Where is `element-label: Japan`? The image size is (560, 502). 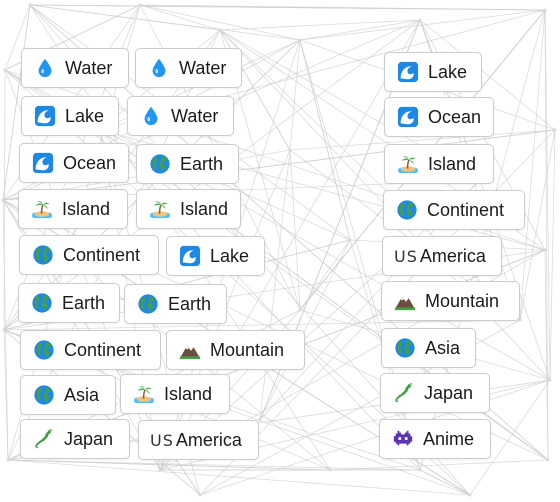 element-label: Japan is located at coordinates (449, 393).